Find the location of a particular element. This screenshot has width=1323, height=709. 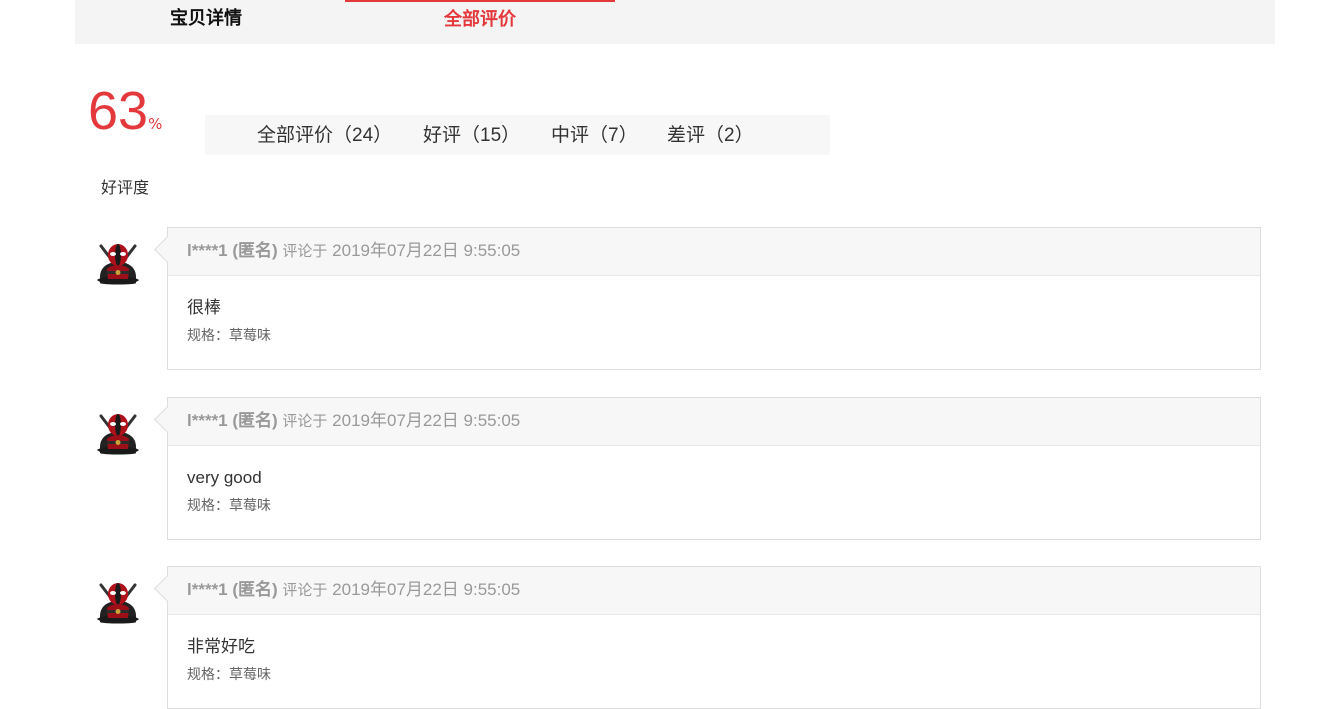

positive-rate-unit: % is located at coordinates (155, 124).